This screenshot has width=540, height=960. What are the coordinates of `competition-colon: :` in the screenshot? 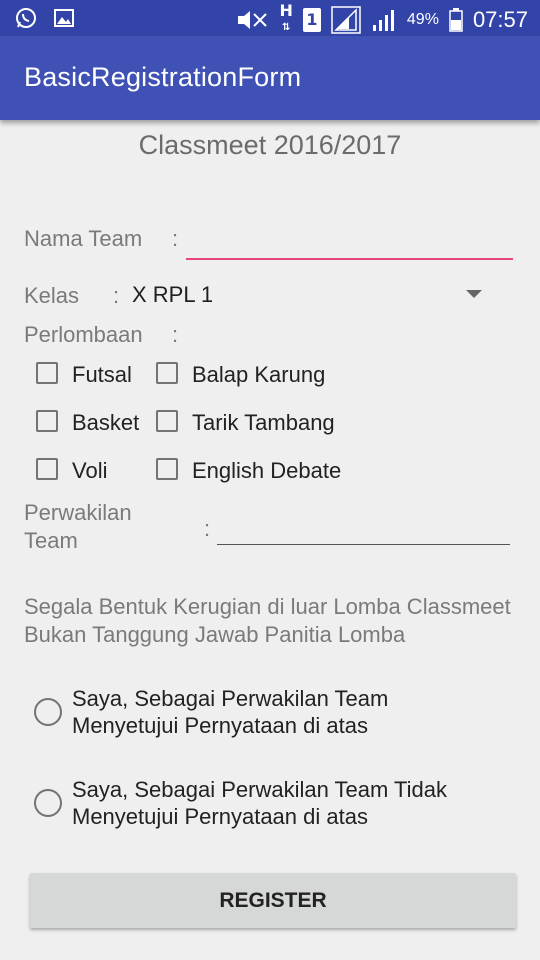 It's located at (175, 334).